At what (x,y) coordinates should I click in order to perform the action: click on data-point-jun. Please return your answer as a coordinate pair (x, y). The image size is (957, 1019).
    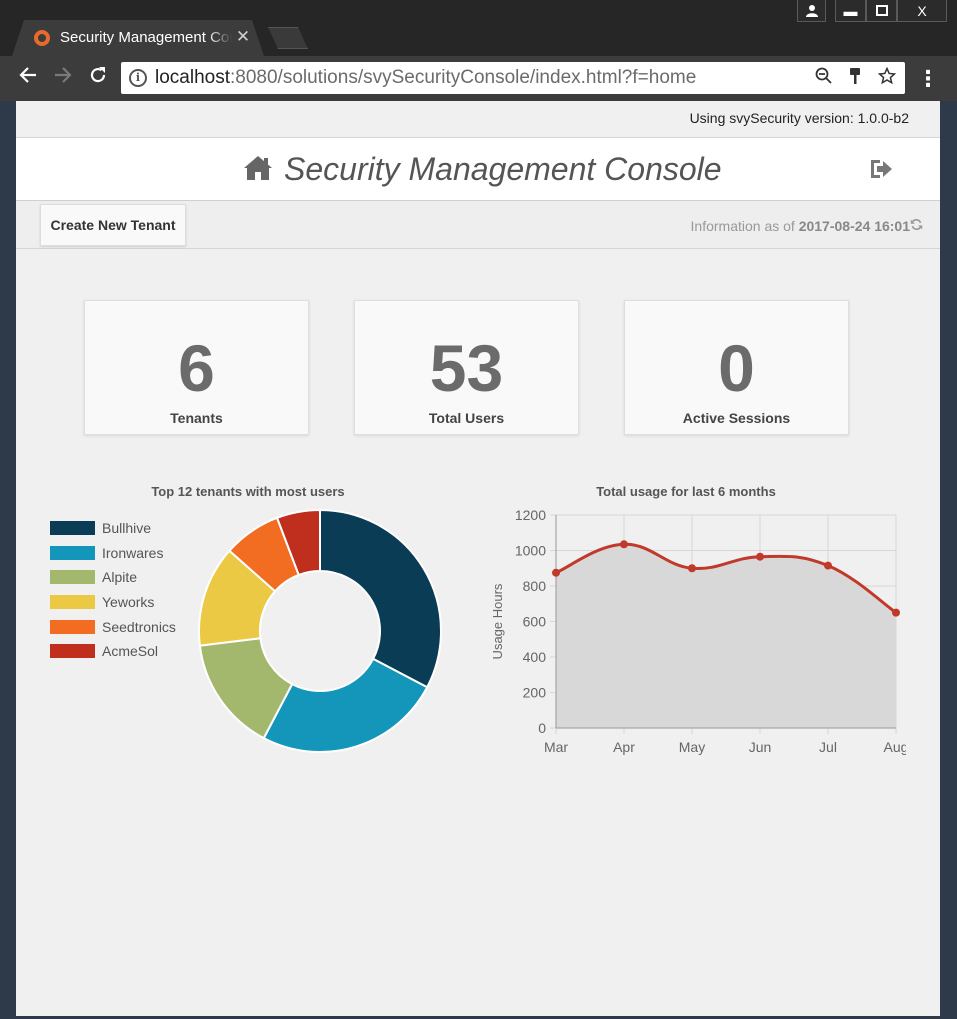
    Looking at the image, I should click on (760, 556).